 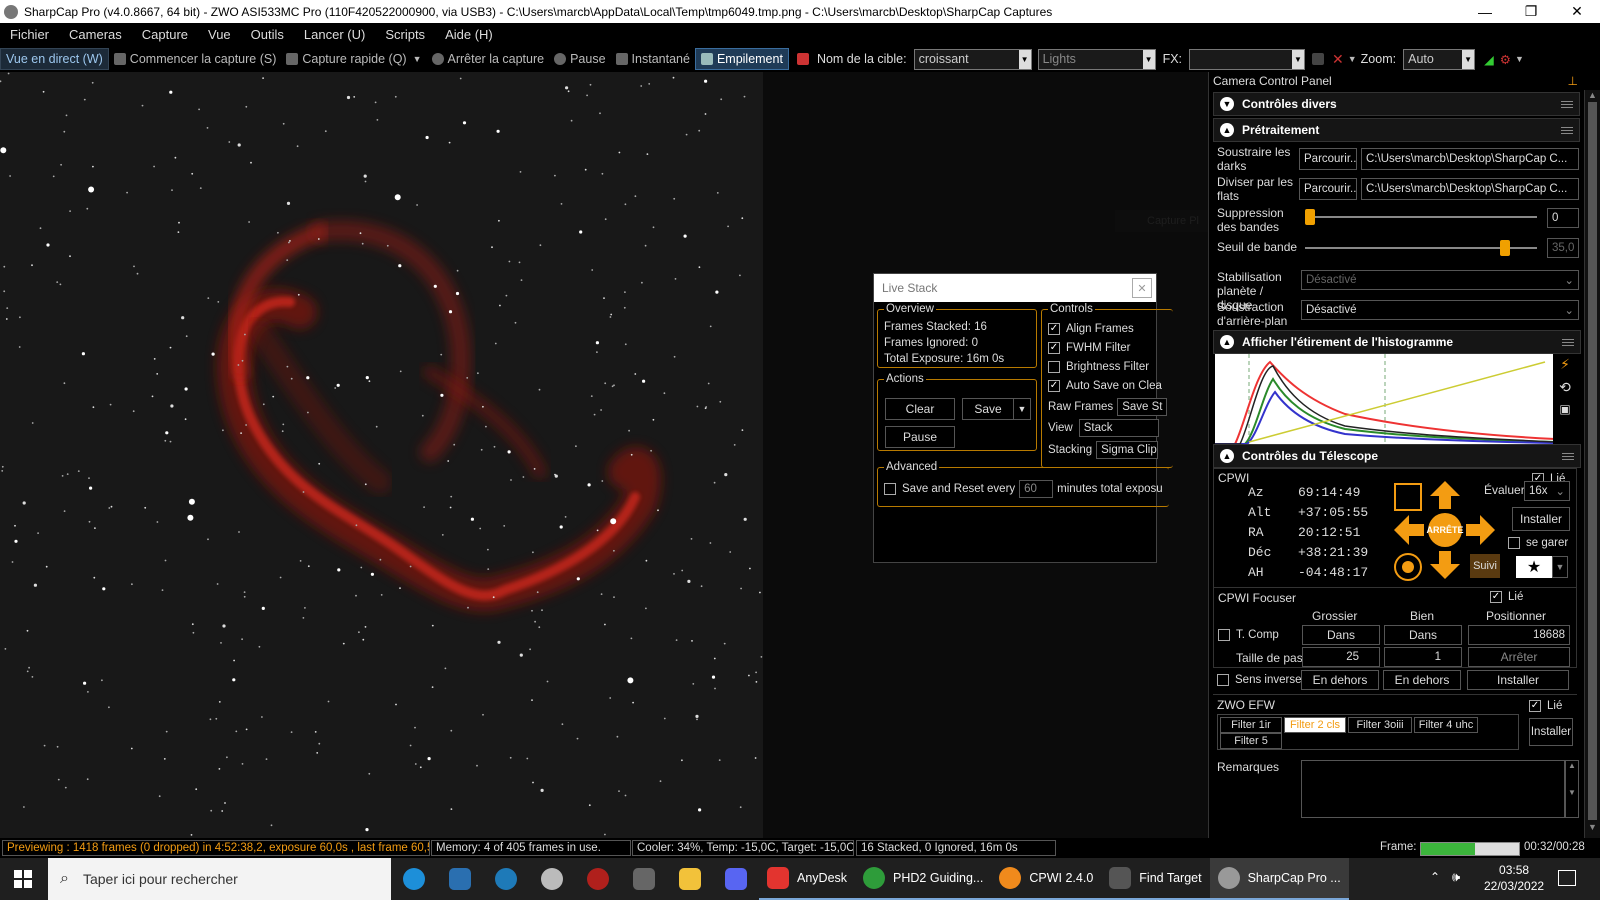 I want to click on stop-capture-button: Arrêter la capture, so click(x=488, y=59).